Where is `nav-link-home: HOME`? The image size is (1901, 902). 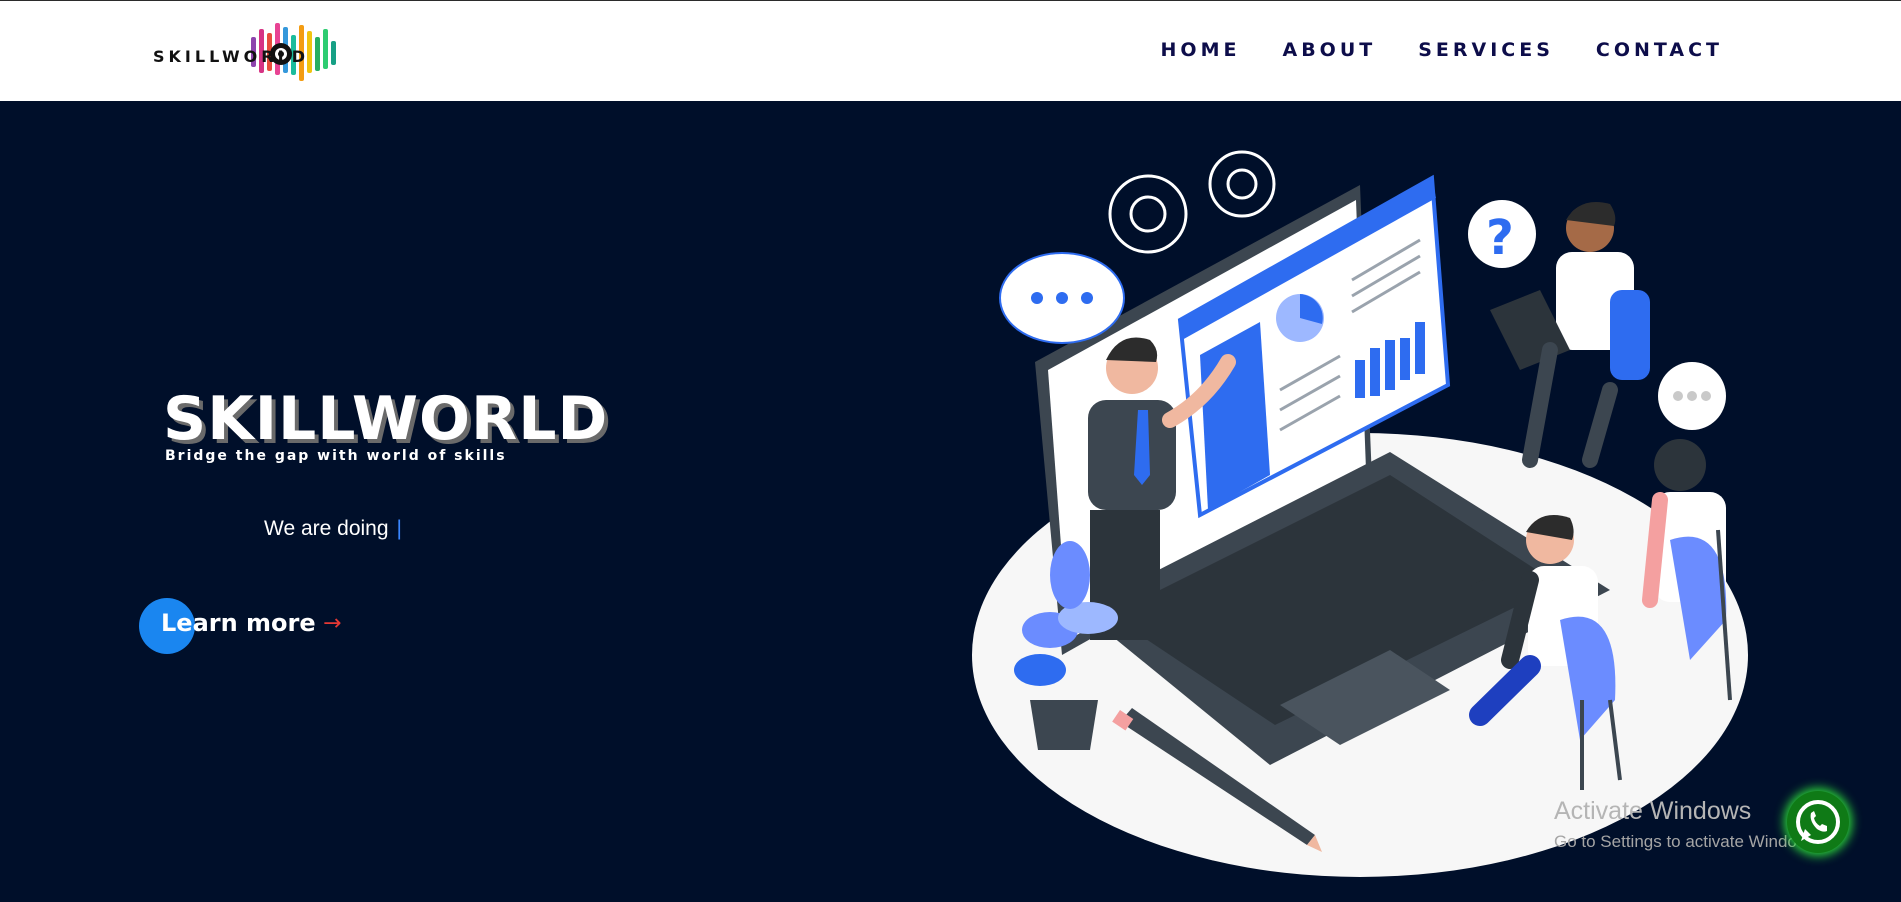
nav-link-home: HOME is located at coordinates (1201, 50).